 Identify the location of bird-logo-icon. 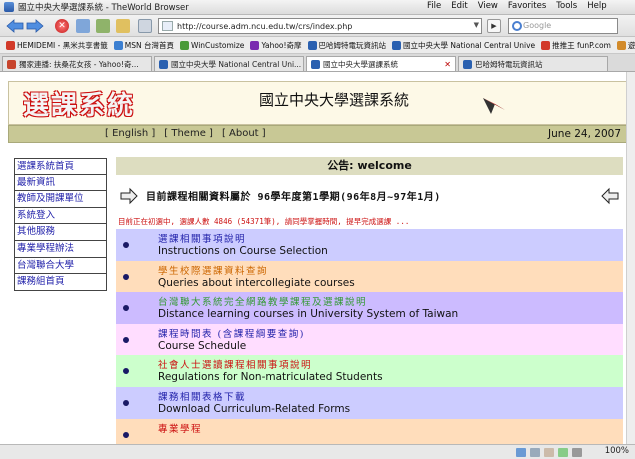
(494, 106).